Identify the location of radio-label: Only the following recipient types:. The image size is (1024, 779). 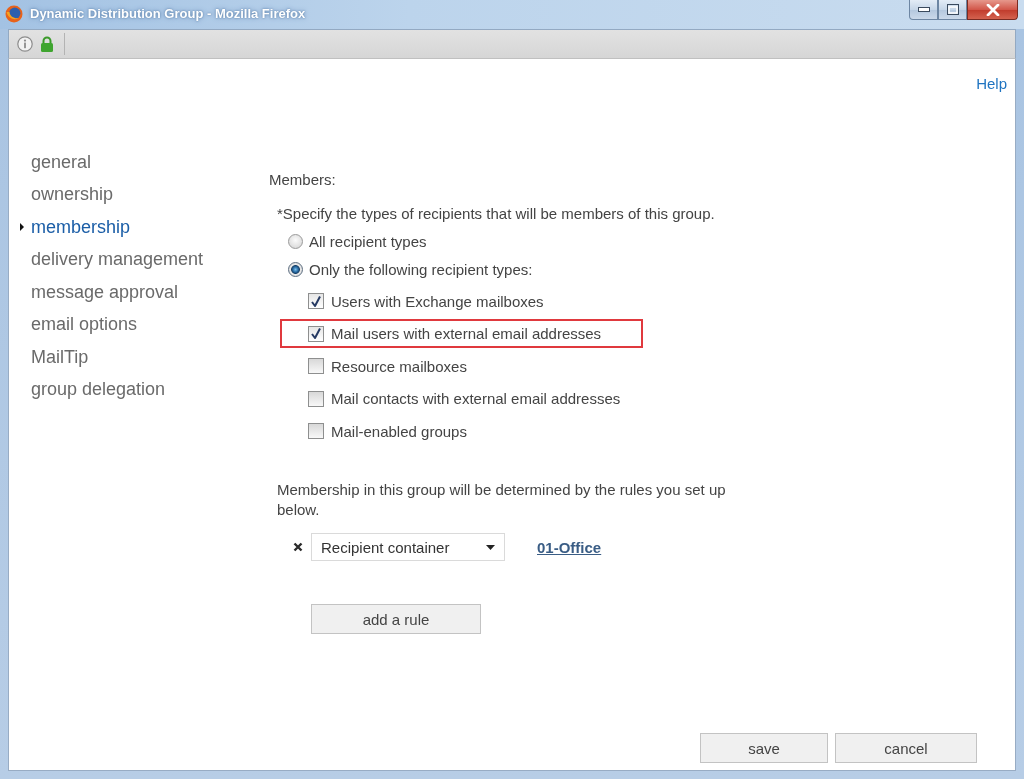
(421, 269).